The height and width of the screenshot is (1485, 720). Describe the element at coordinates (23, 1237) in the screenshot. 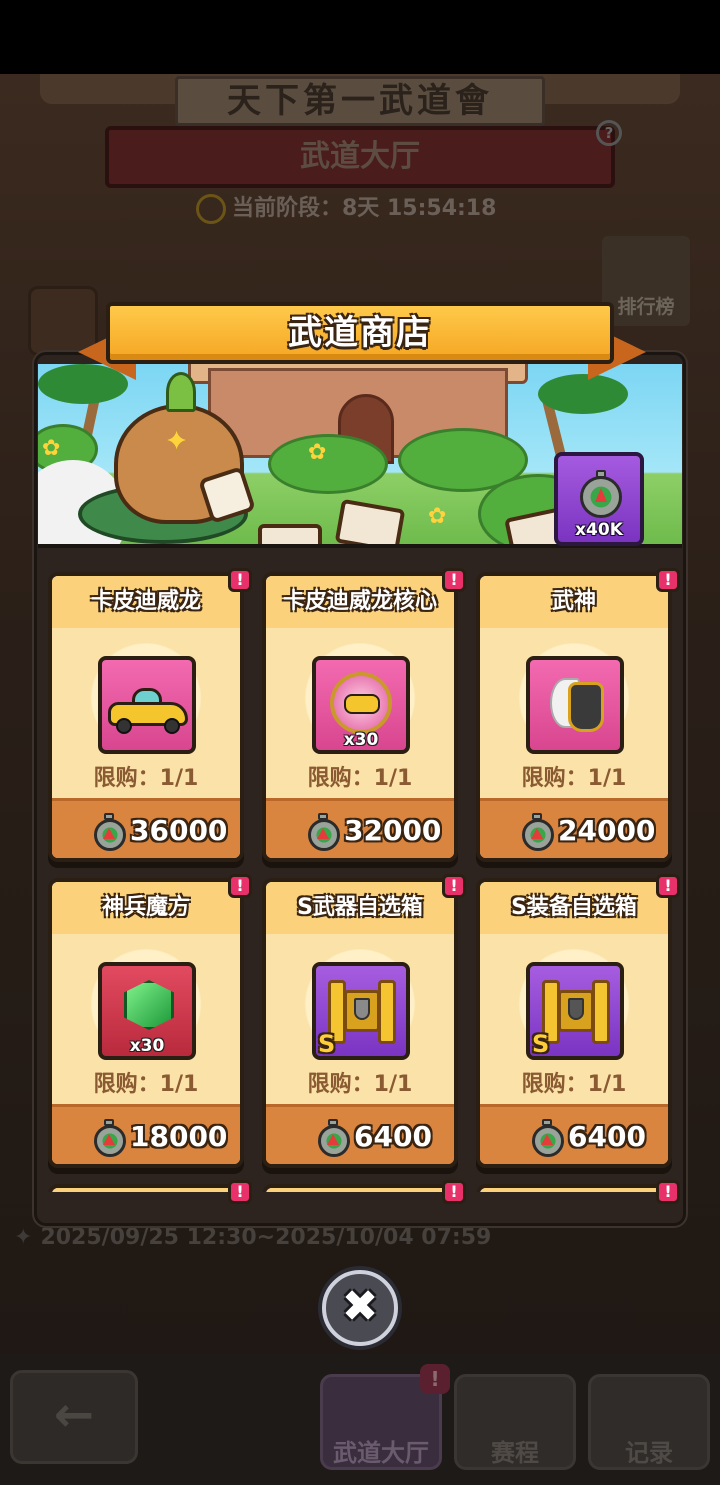

I see `sparkle-icon: ✦` at that location.